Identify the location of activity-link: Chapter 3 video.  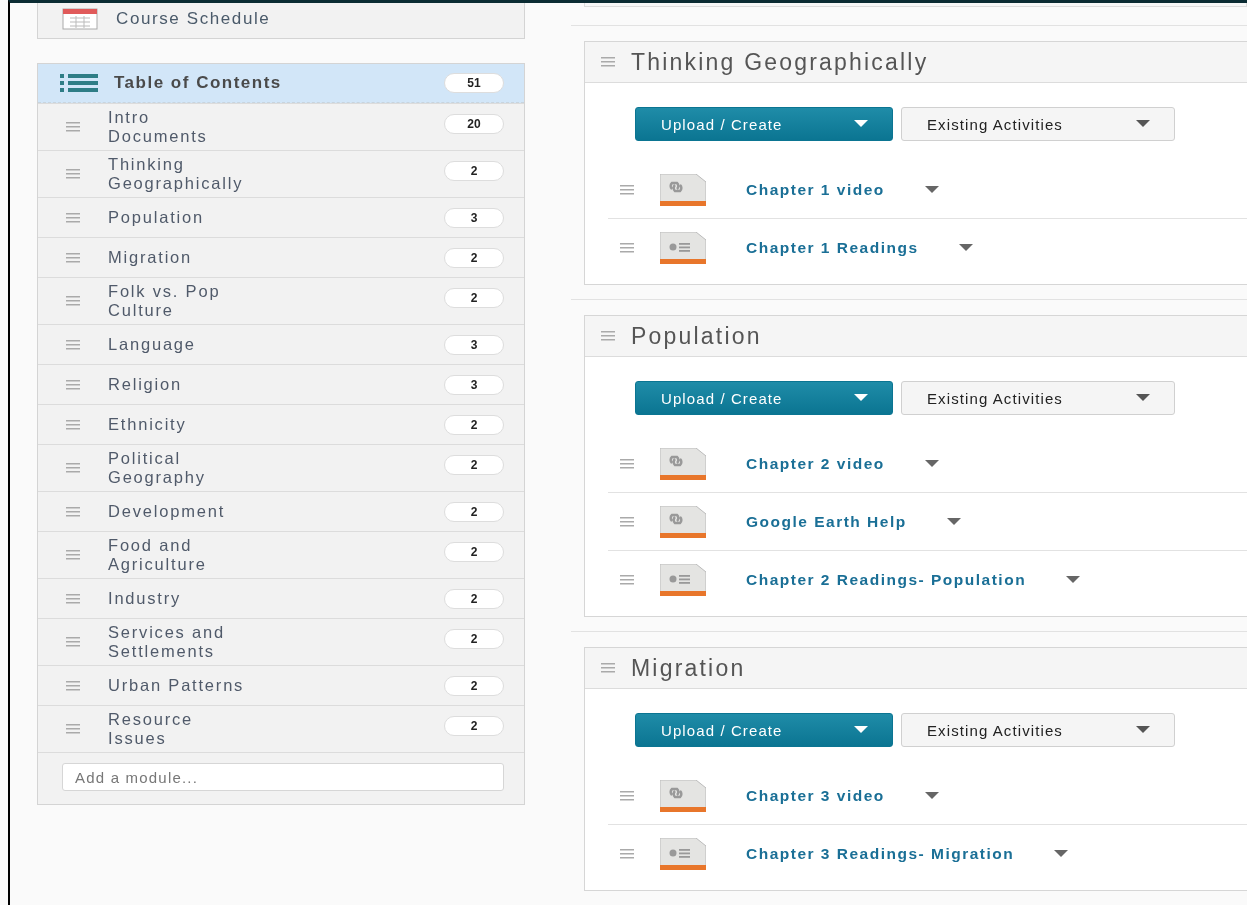
(815, 795).